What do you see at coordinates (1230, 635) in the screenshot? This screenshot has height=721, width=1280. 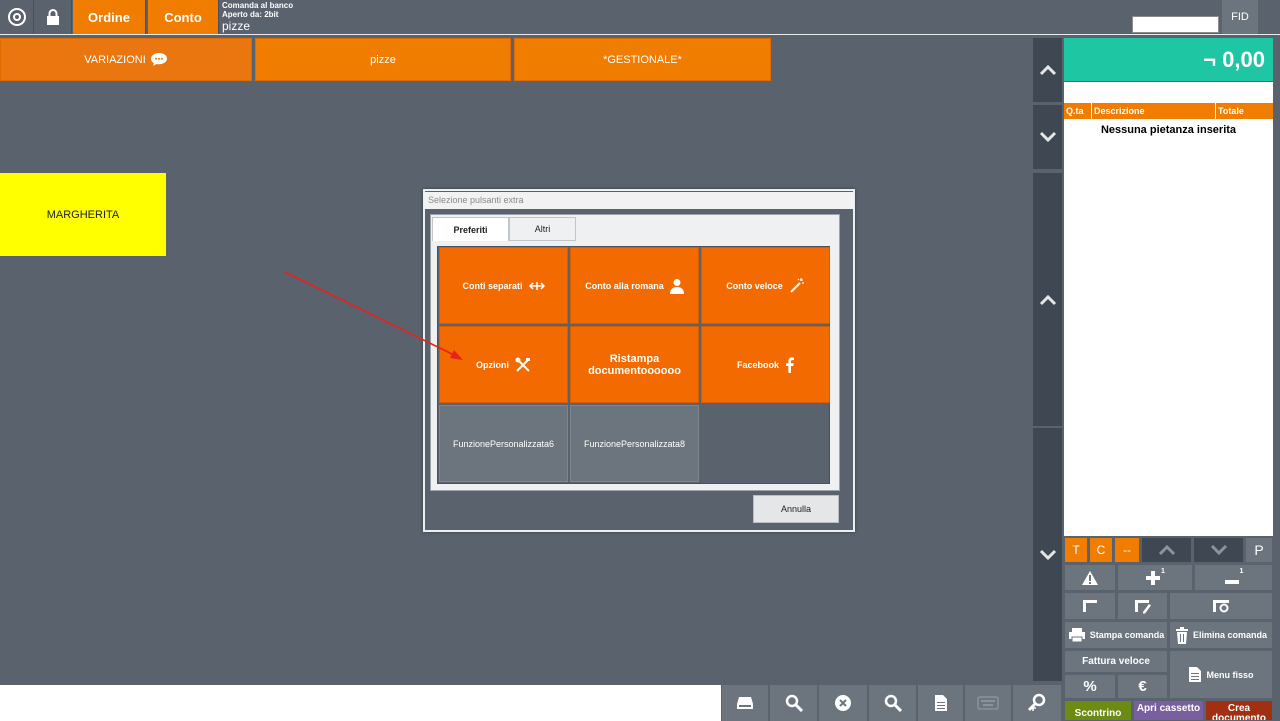 I see `delete-order-label: Elimina comanda` at bounding box center [1230, 635].